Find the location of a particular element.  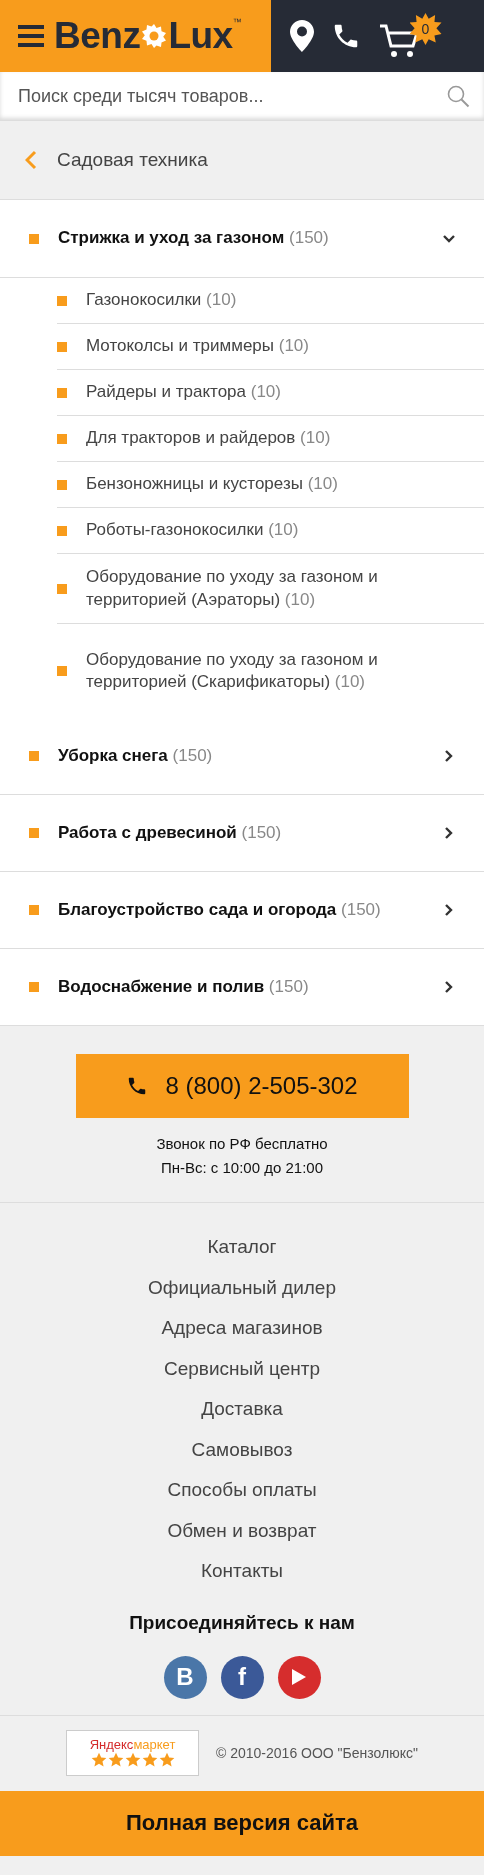

subcategory-row: Для тракторов и райдеров (10) is located at coordinates (270, 439).